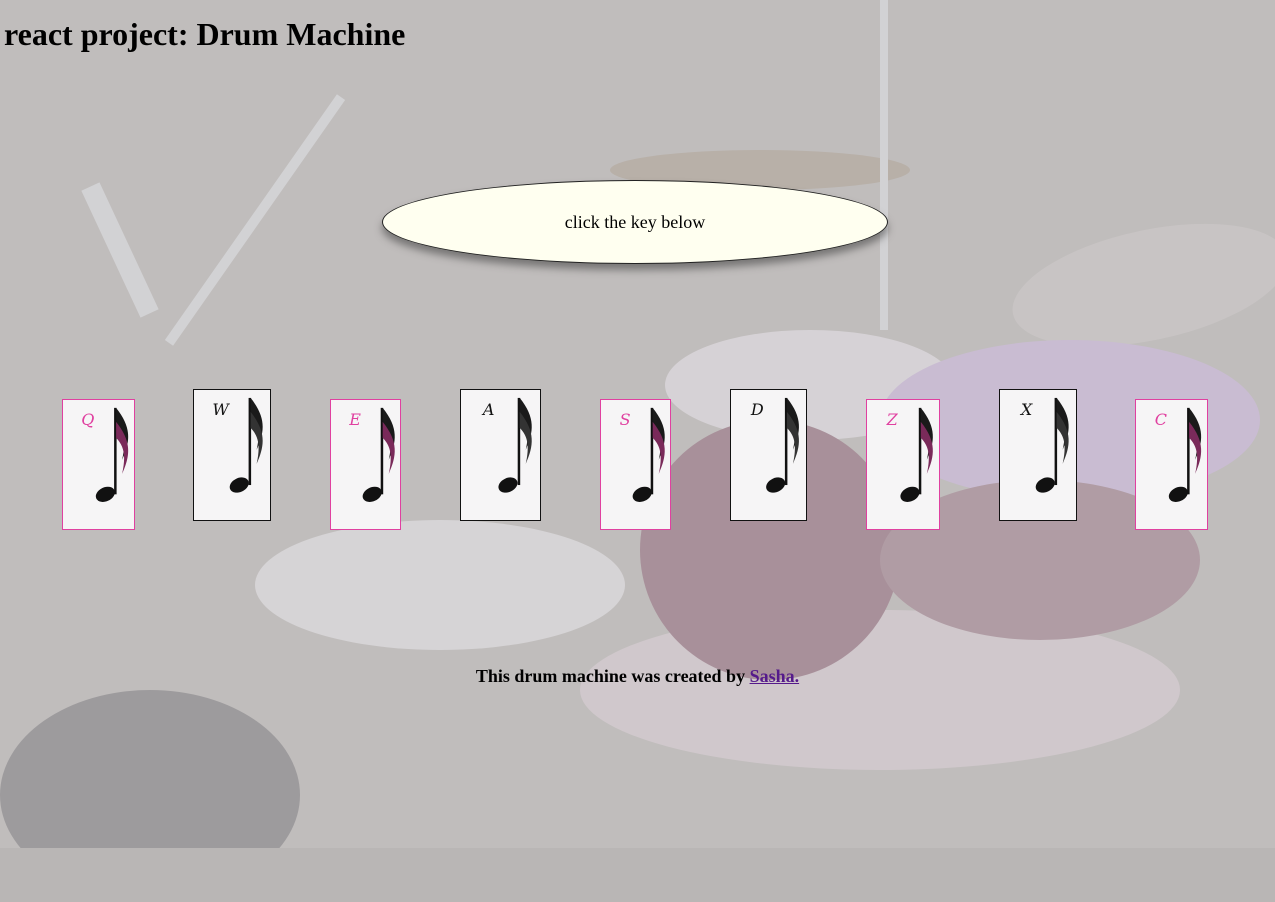 This screenshot has width=1275, height=902. I want to click on author-link: Sasha., so click(775, 676).